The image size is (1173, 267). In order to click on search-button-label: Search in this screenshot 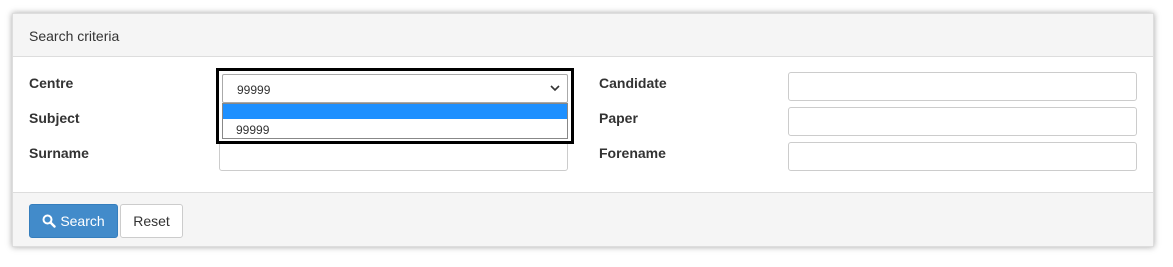, I will do `click(82, 221)`.